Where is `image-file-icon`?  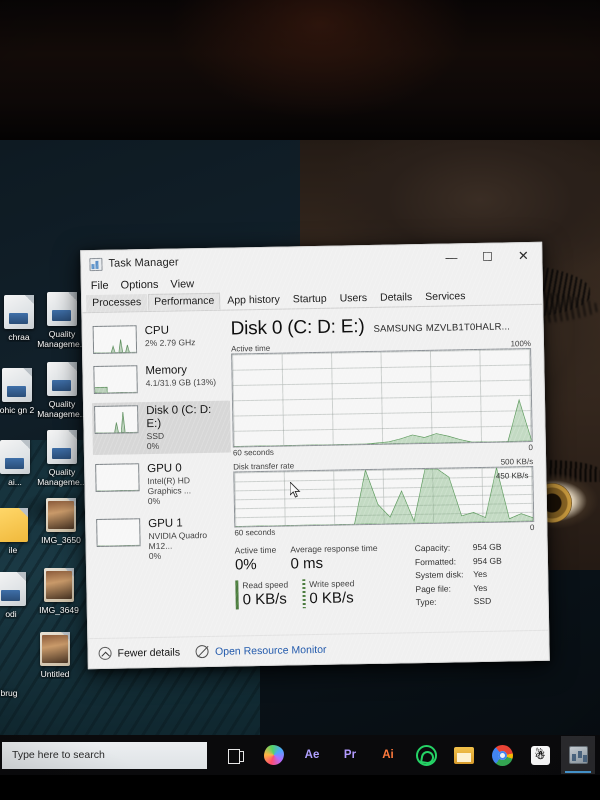 image-file-icon is located at coordinates (61, 515).